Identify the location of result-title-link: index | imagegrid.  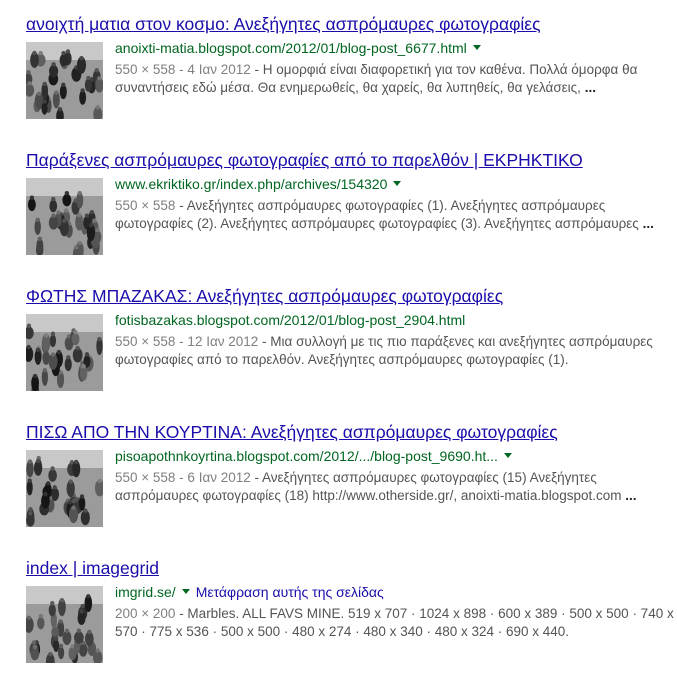
(348, 568).